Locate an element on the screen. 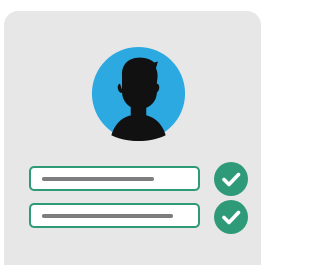  avatar is located at coordinates (138, 94).